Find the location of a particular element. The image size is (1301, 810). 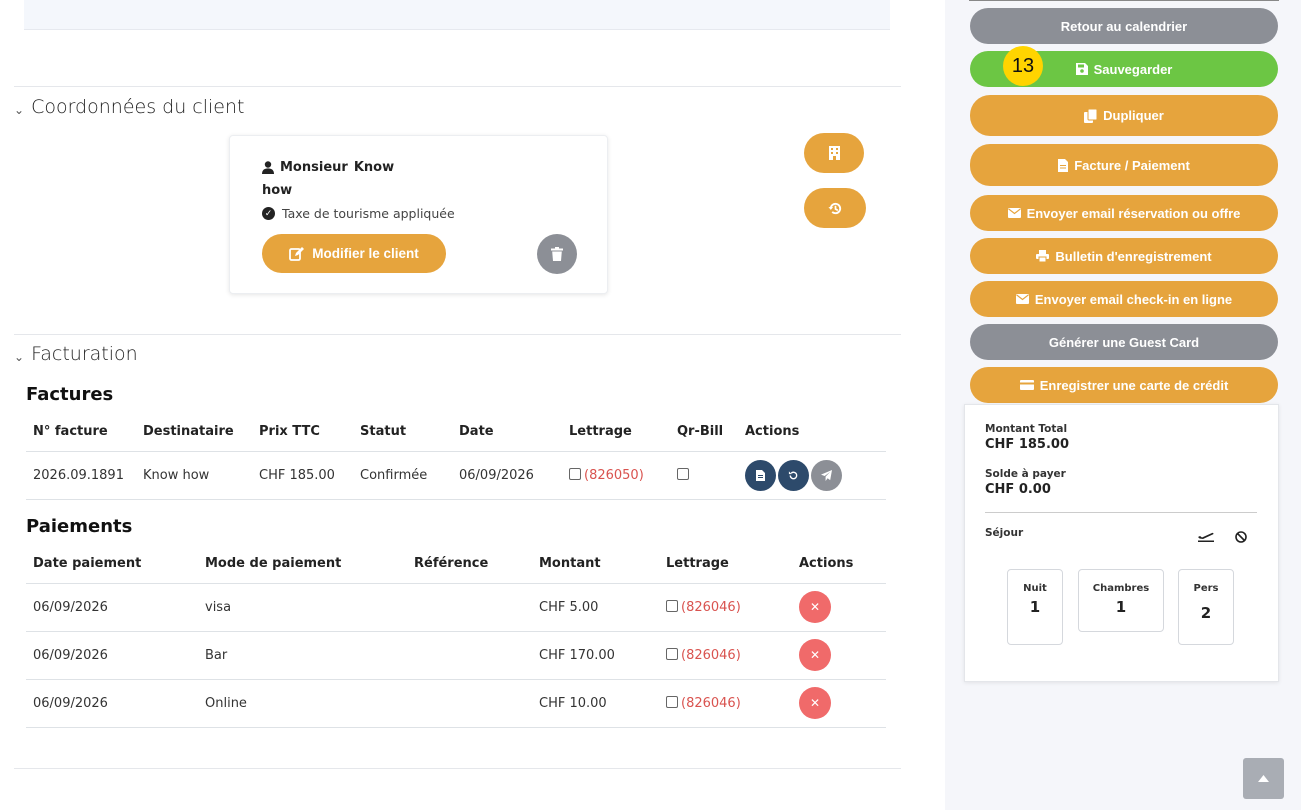

client-section-header: ⌄ Coordonnées du client is located at coordinates (129, 107).